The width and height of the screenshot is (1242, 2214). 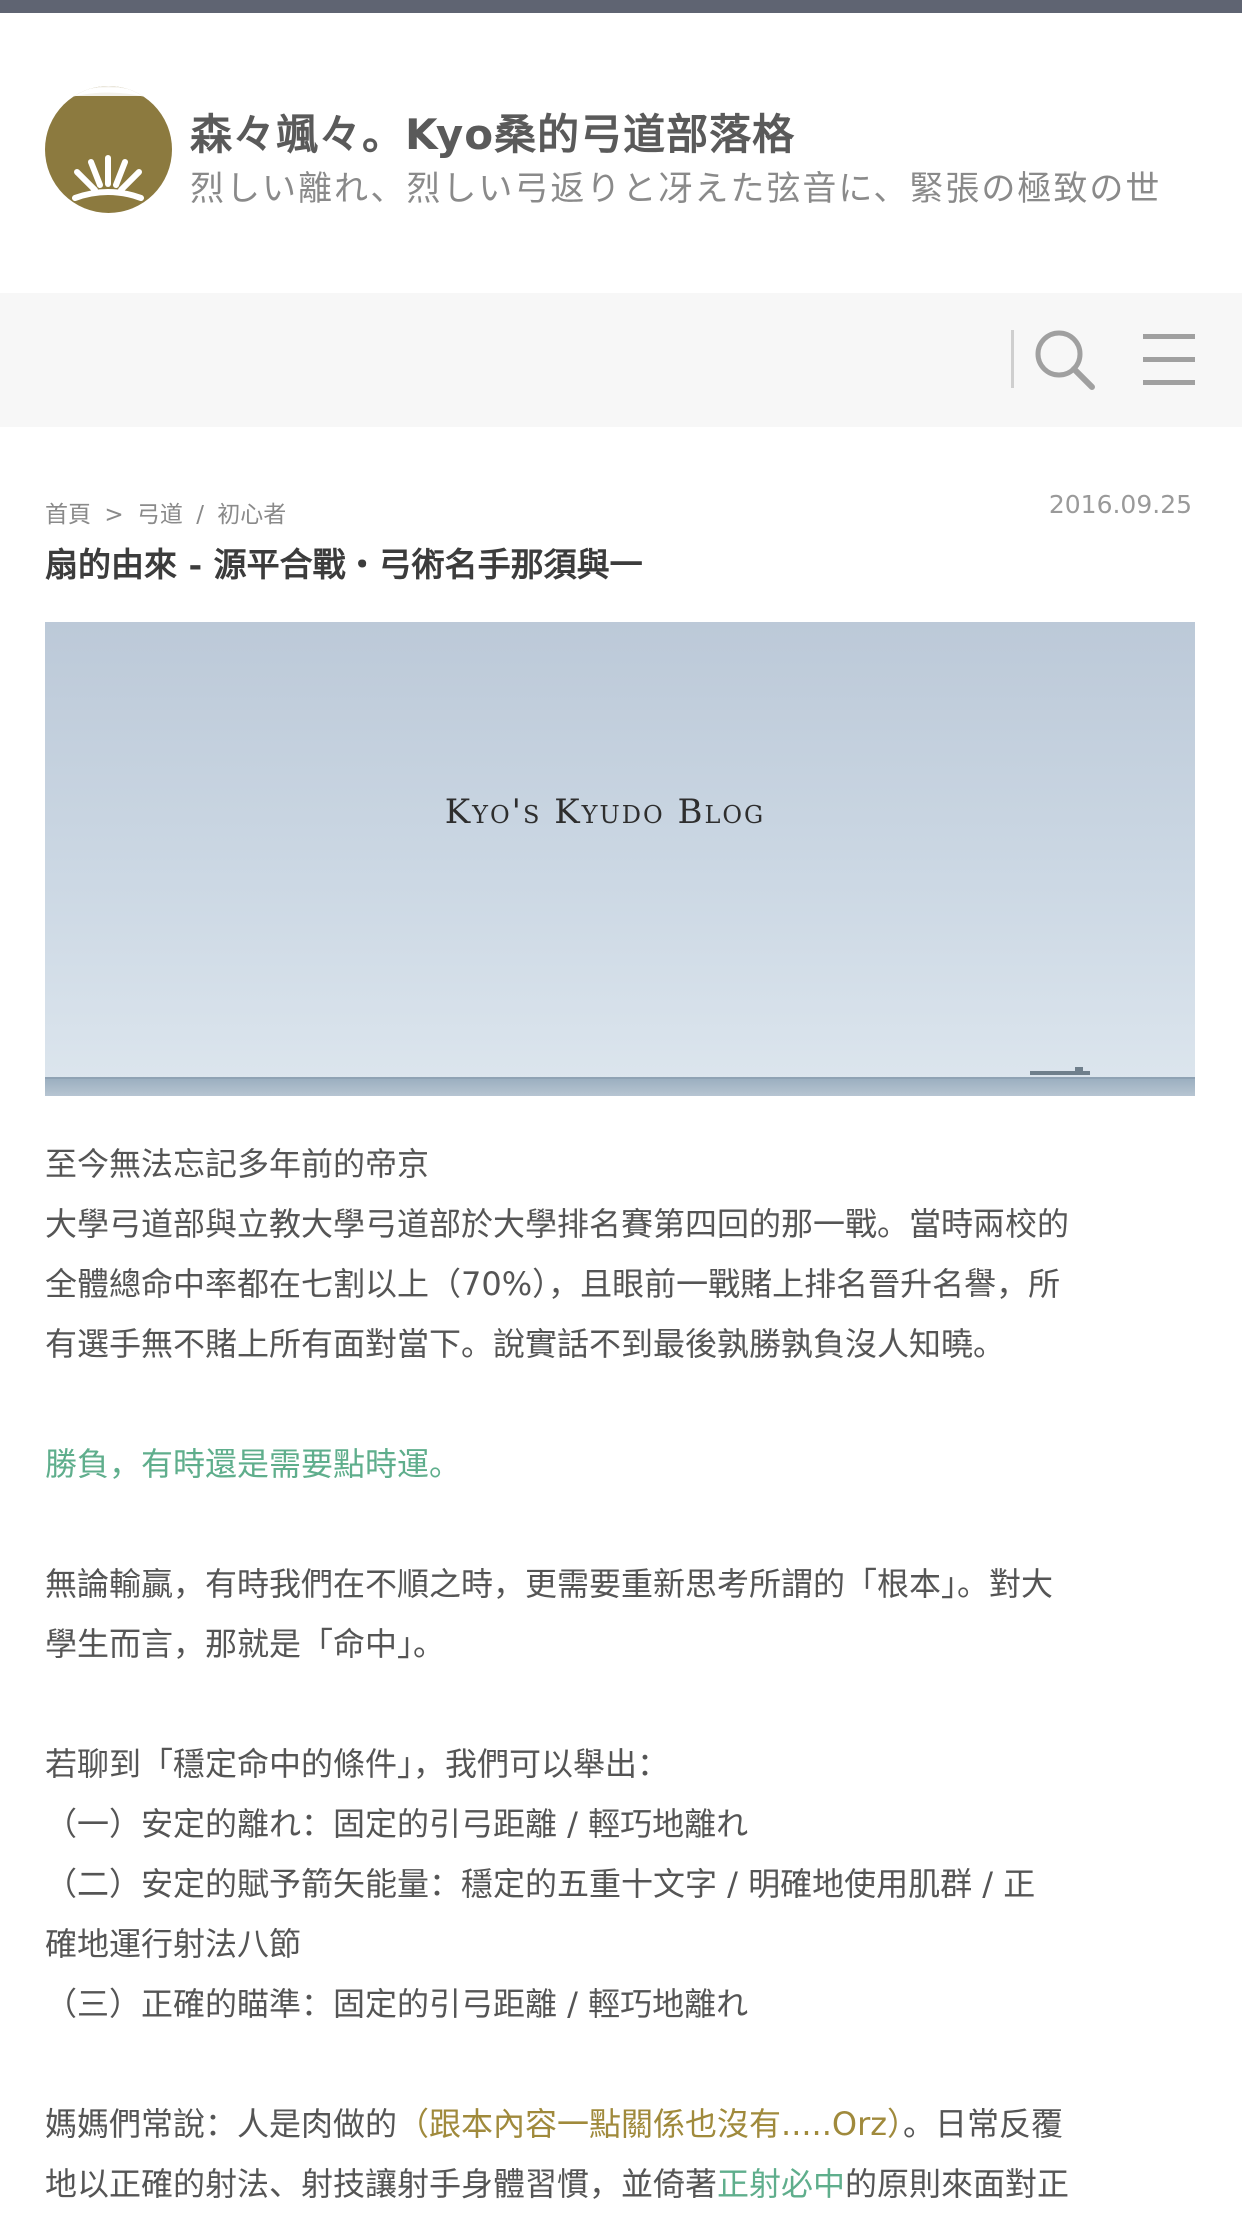 What do you see at coordinates (781, 2184) in the screenshot?
I see `highlight-term: 正射必中` at bounding box center [781, 2184].